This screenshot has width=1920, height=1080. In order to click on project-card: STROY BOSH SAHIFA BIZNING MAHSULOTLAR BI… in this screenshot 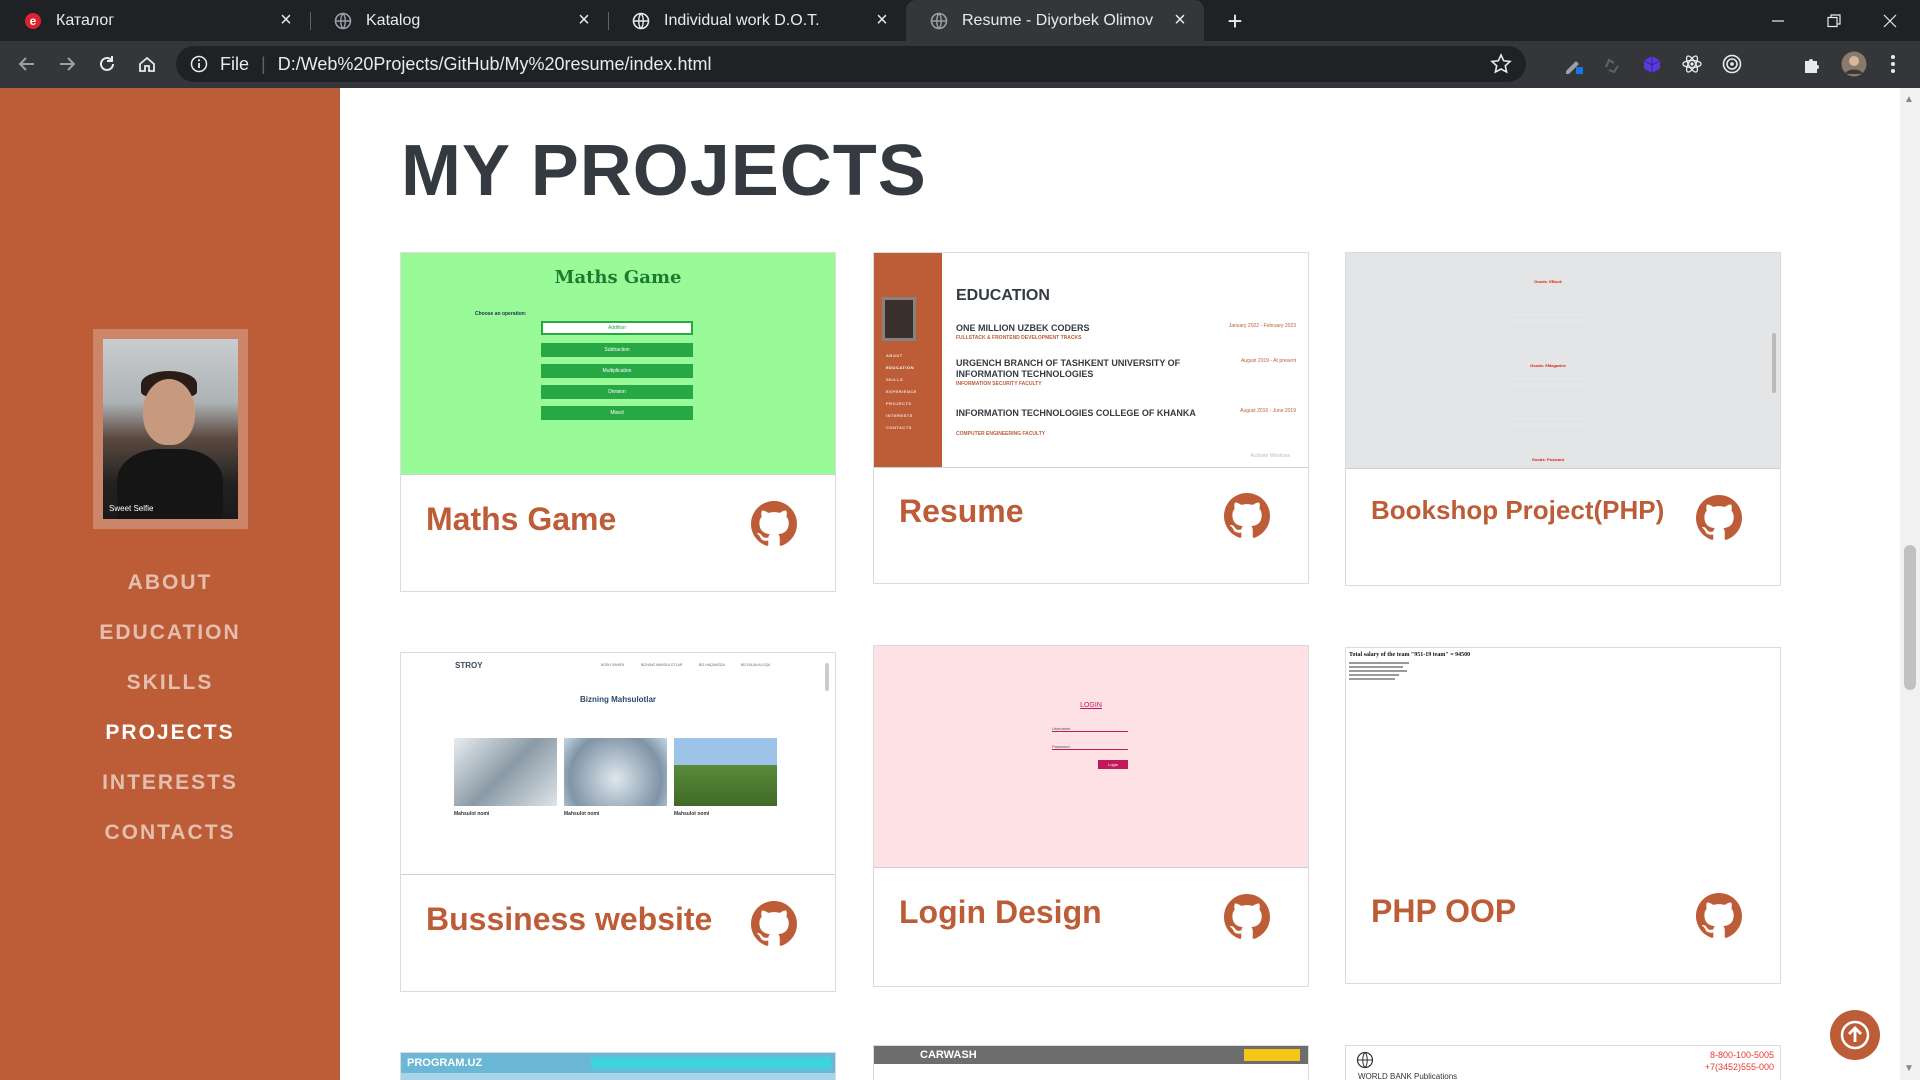, I will do `click(618, 822)`.